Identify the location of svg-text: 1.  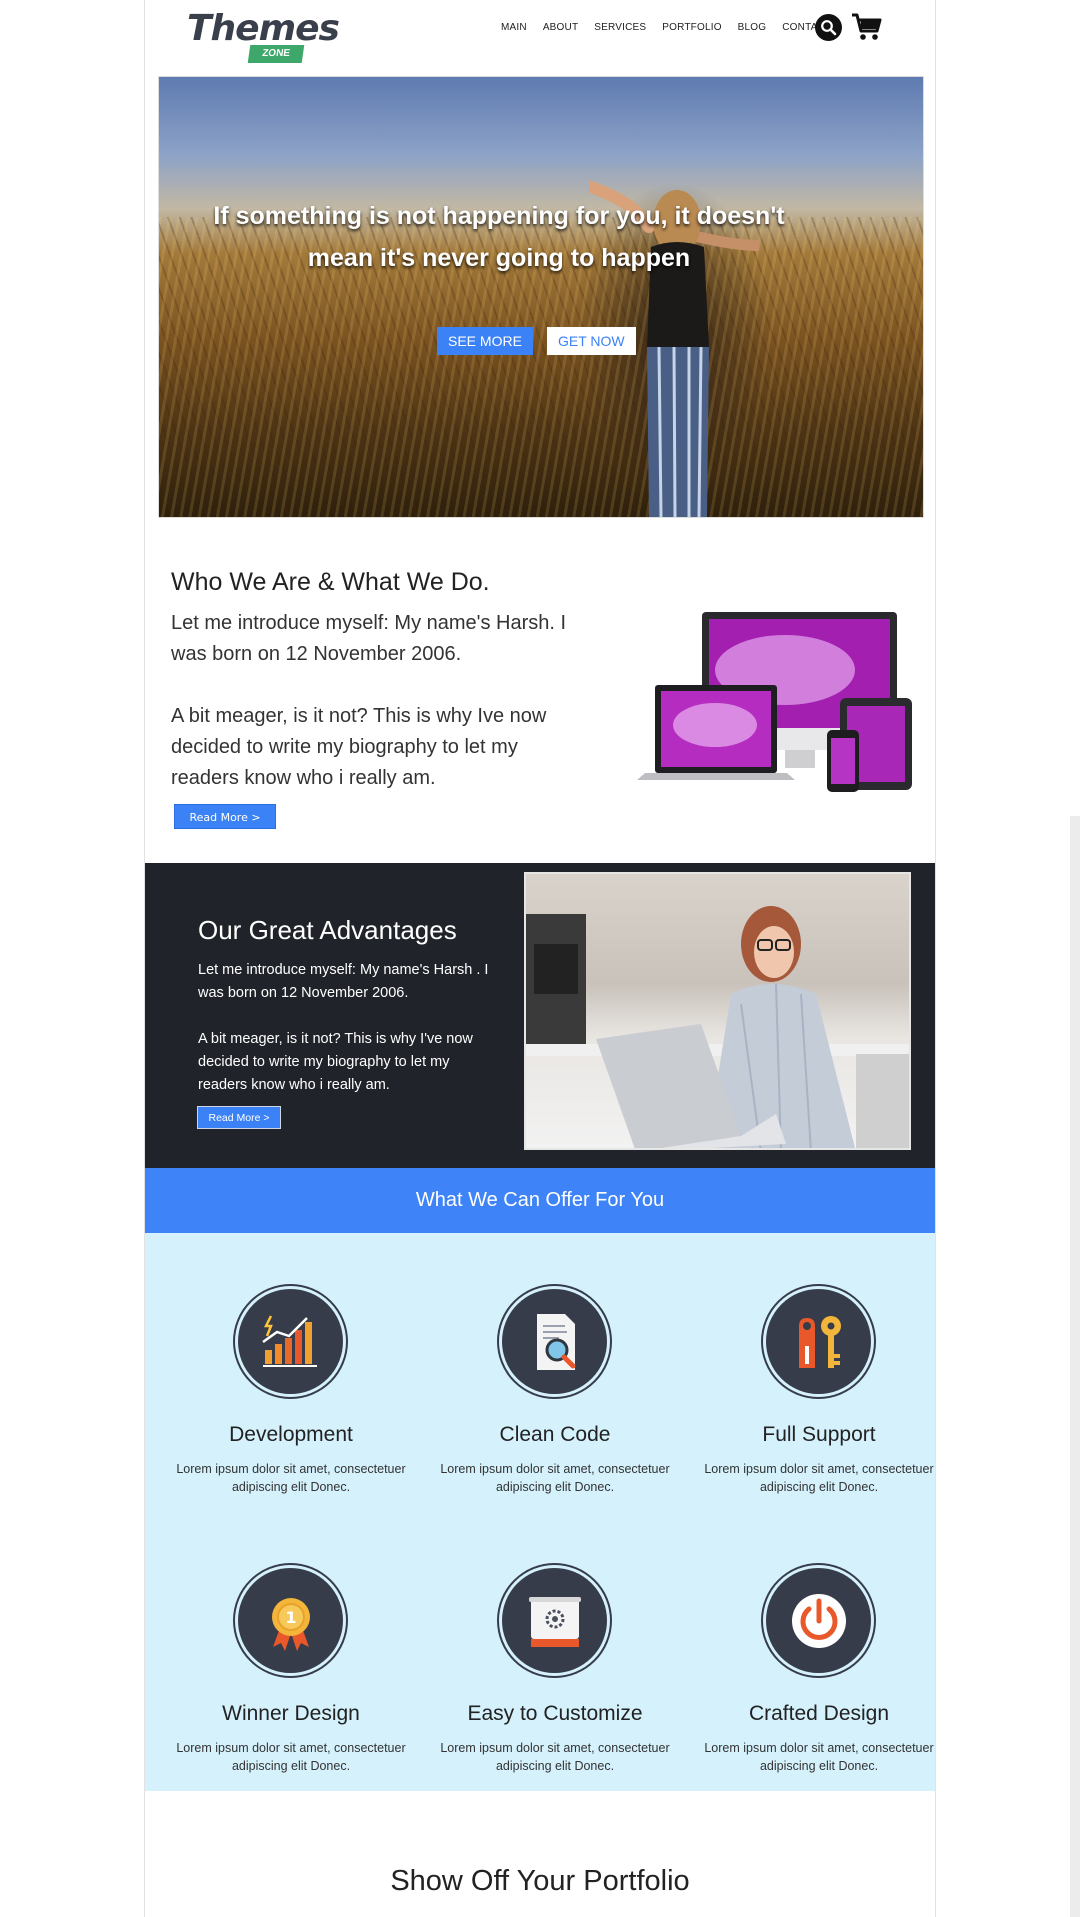
(290, 1617).